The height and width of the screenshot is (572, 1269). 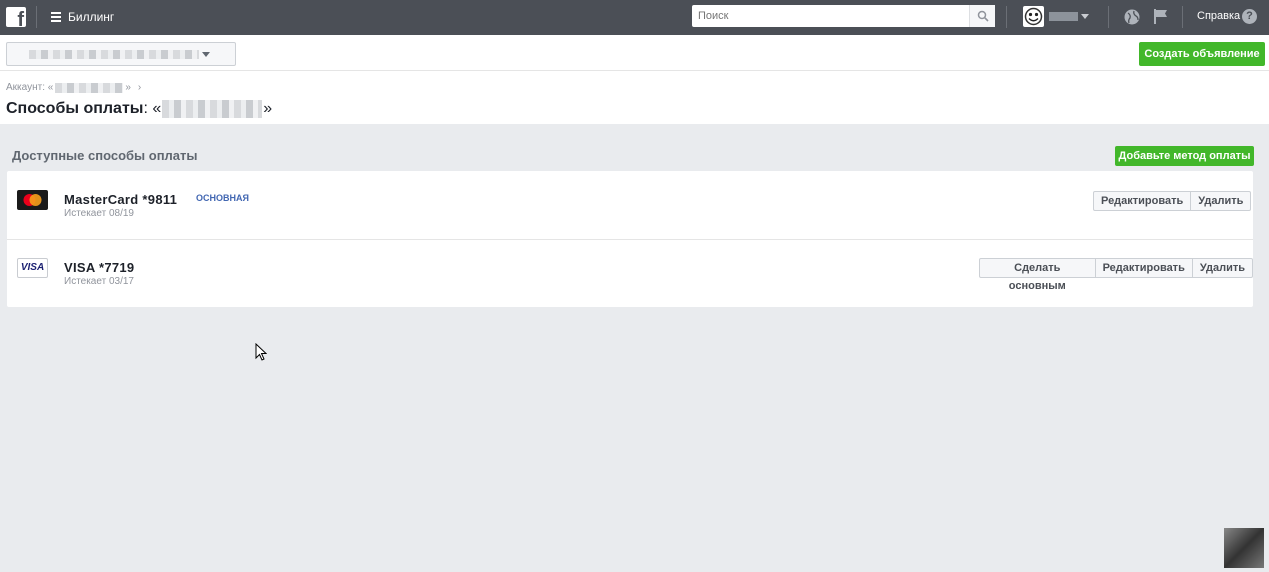 I want to click on primary-badge: ОСНОВНАЯ, so click(x=222, y=198).